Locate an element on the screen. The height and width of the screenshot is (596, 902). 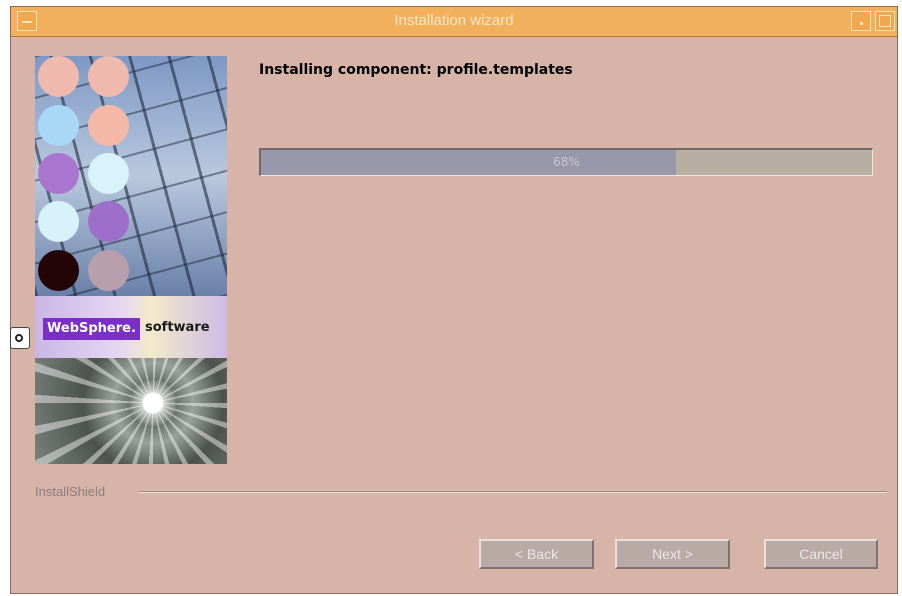
maximize-icon is located at coordinates (885, 21).